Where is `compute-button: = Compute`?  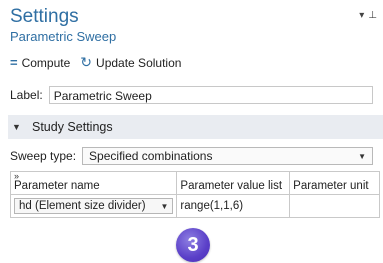
compute-button: = Compute is located at coordinates (40, 62).